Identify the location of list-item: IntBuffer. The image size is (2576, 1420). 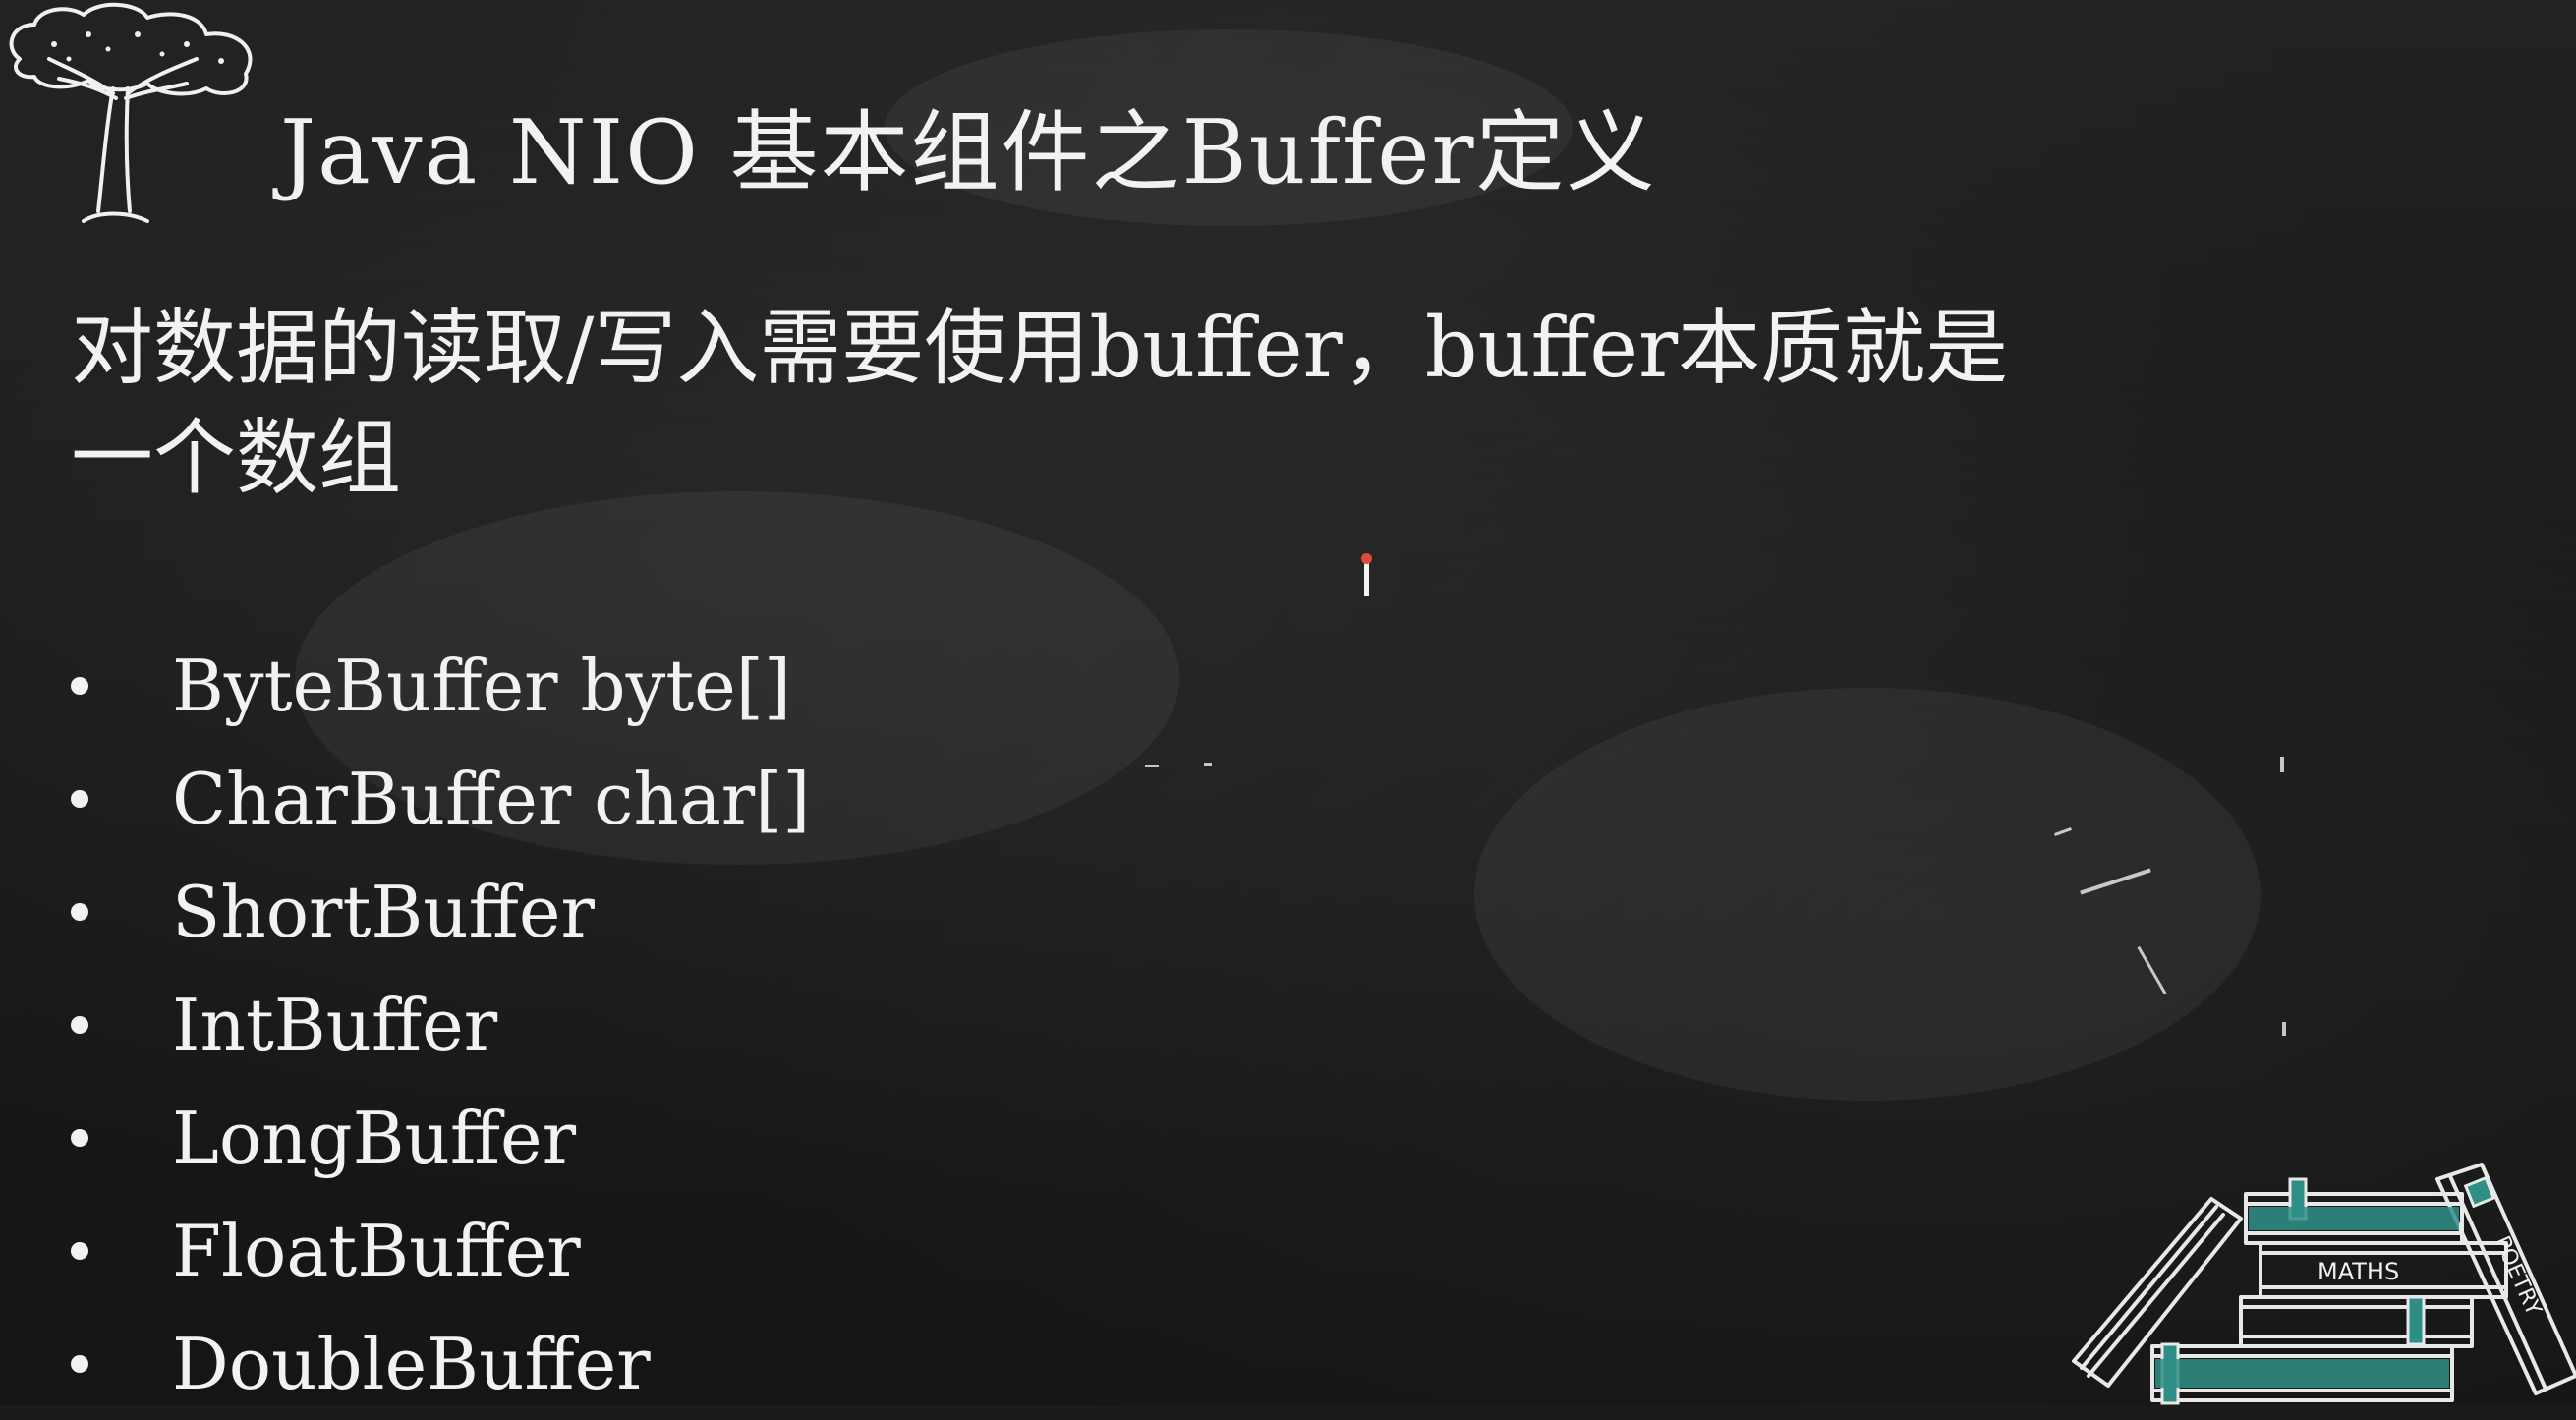
(441, 1024).